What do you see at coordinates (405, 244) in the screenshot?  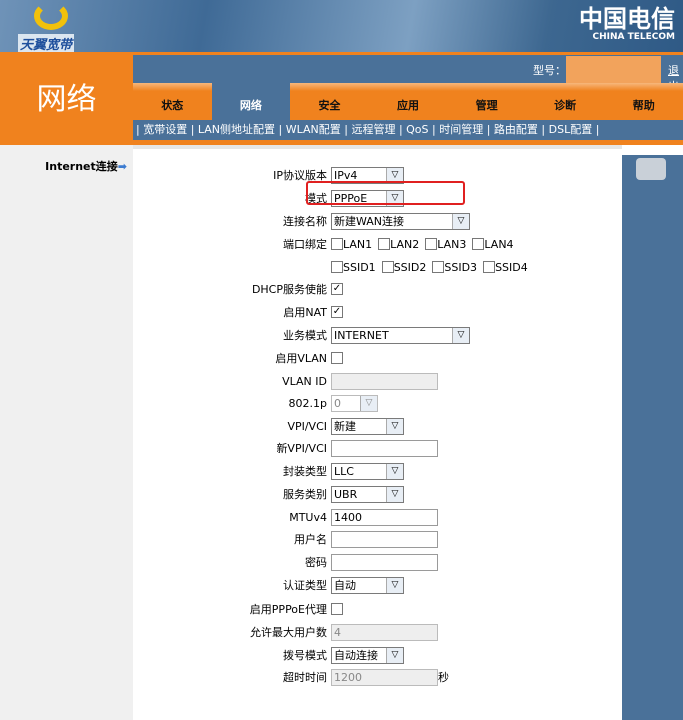 I see `checkbox-label: LAN2` at bounding box center [405, 244].